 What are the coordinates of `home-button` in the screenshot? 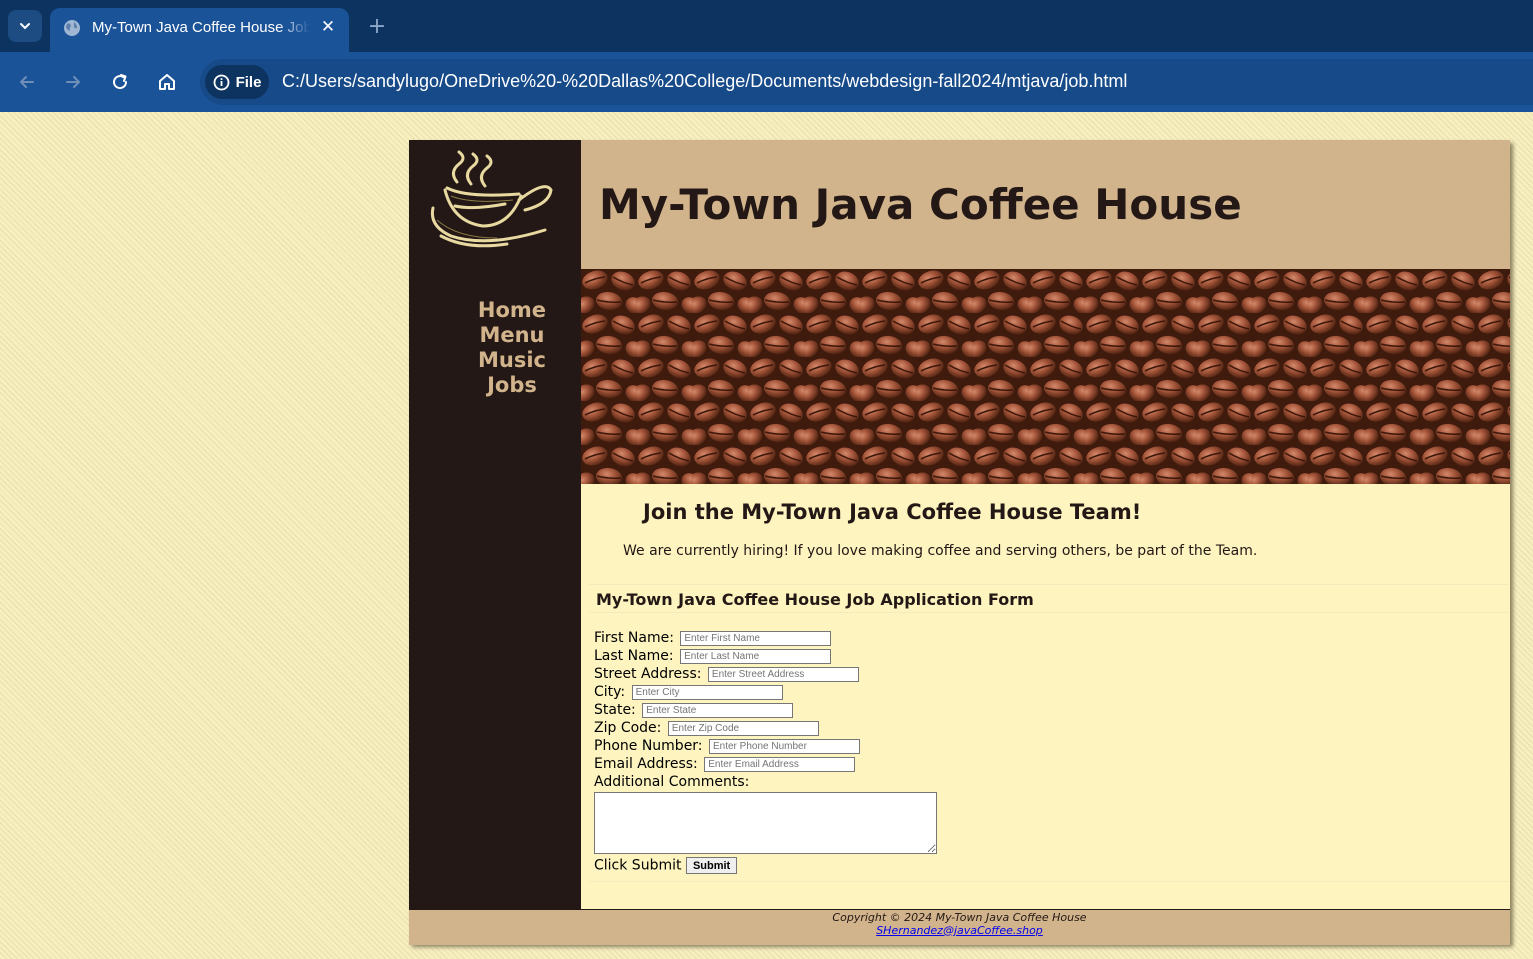 It's located at (167, 82).